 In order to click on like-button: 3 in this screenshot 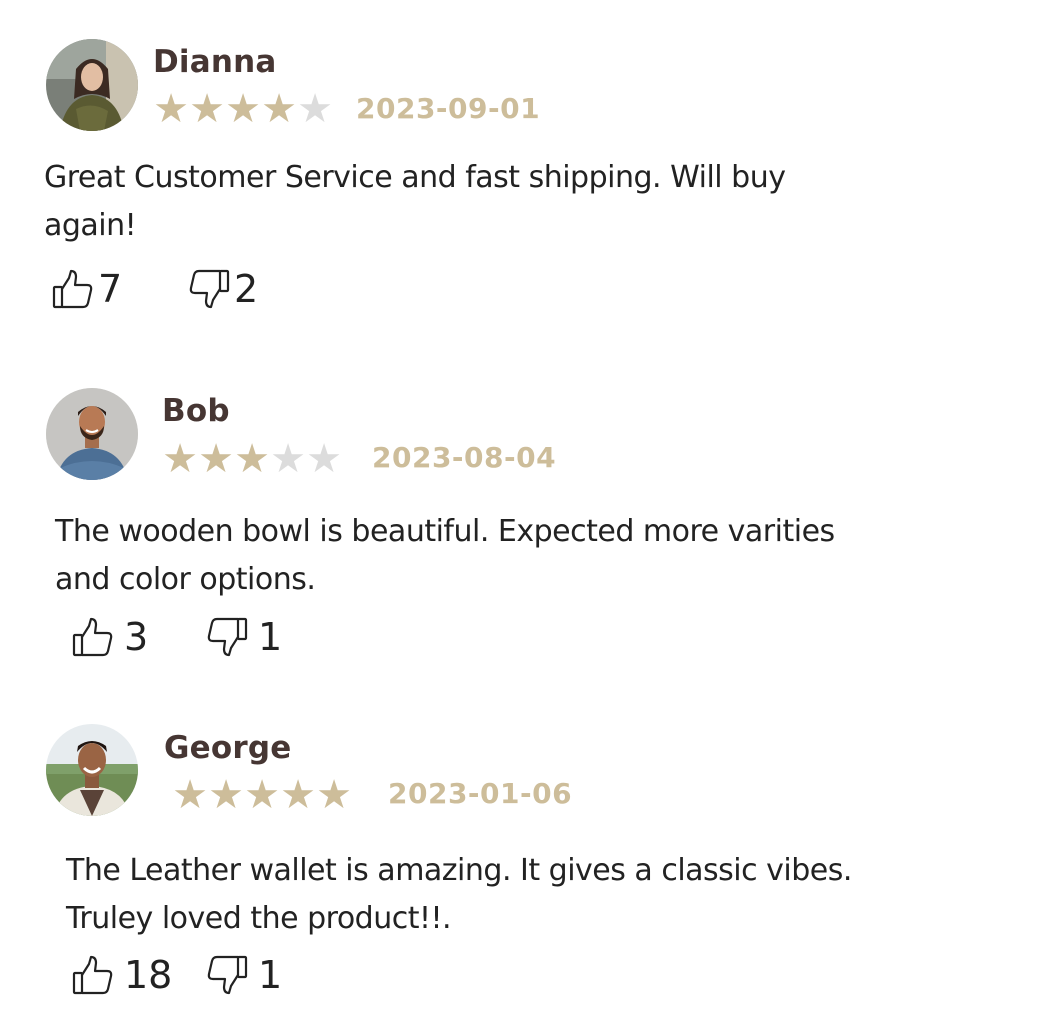, I will do `click(110, 637)`.